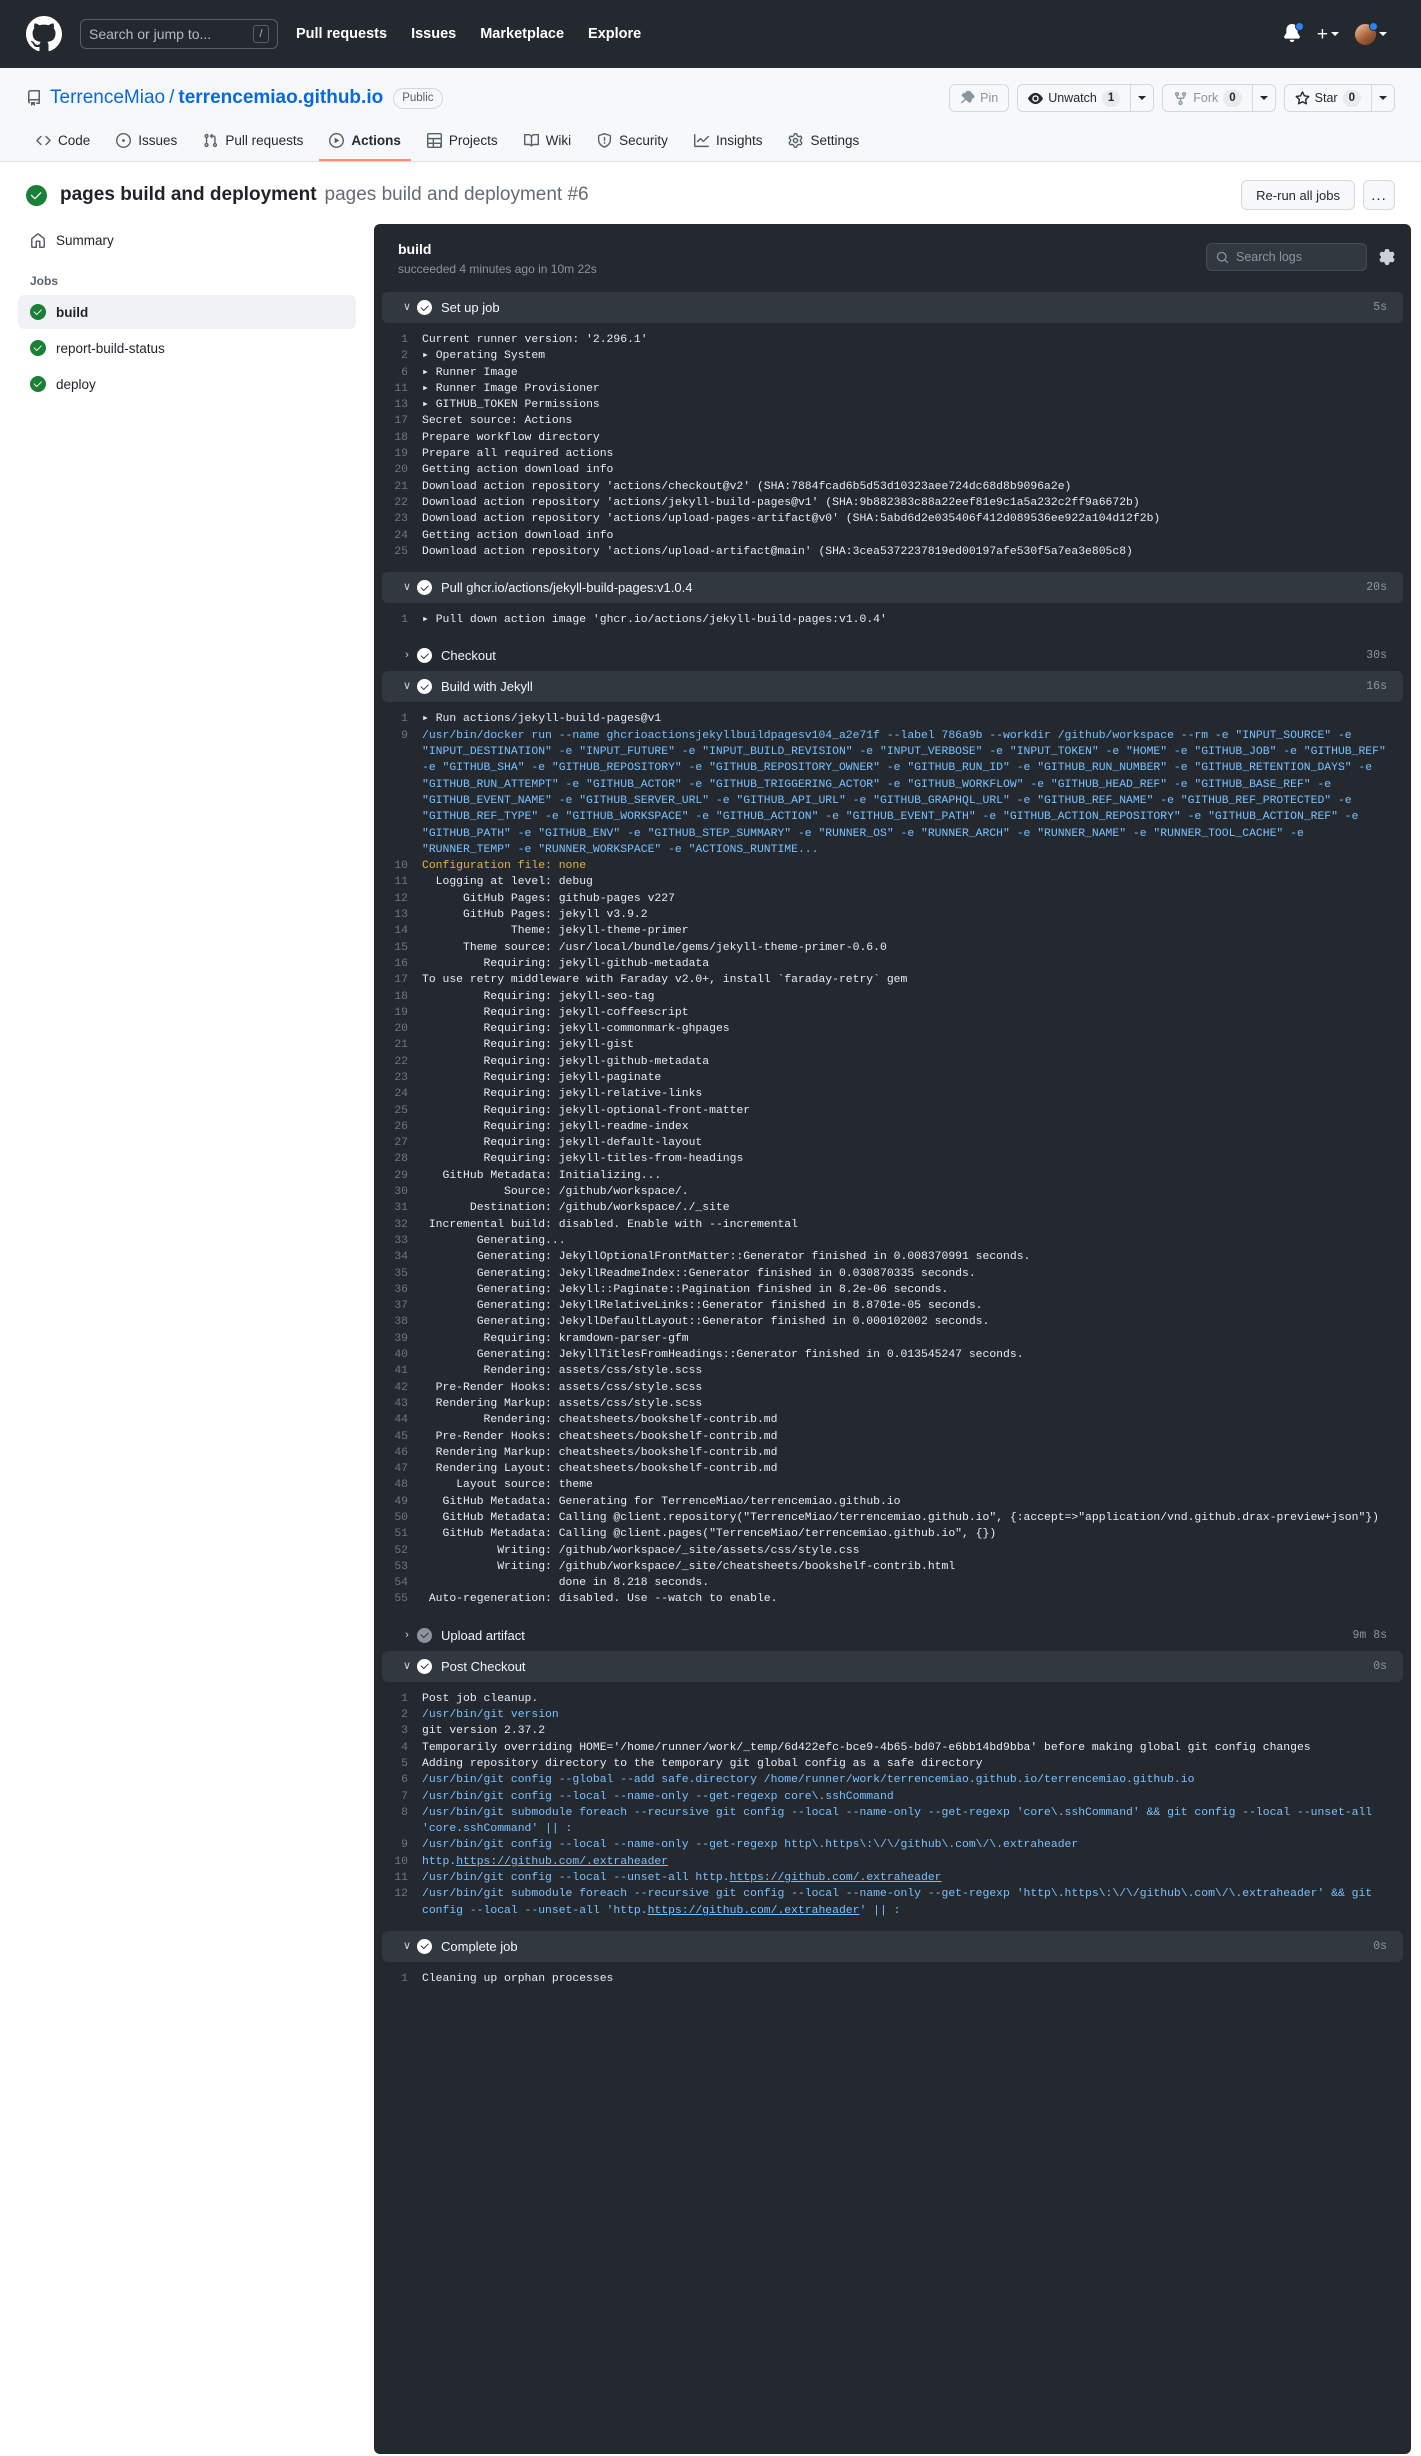 The image size is (1421, 2456). I want to click on sidebar-item-summary: Summary, so click(187, 240).